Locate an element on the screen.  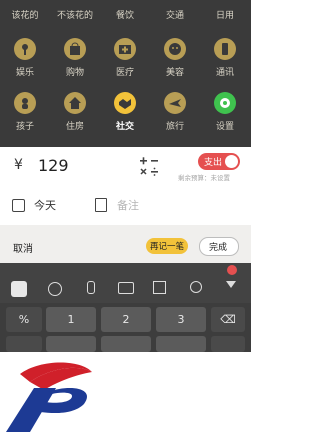
currency-symbol: ¥ is located at coordinates (18, 165).